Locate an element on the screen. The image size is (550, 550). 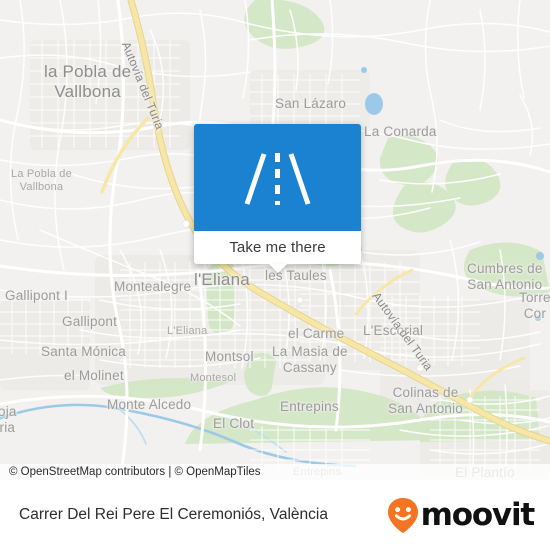
road-icon is located at coordinates (277, 179).